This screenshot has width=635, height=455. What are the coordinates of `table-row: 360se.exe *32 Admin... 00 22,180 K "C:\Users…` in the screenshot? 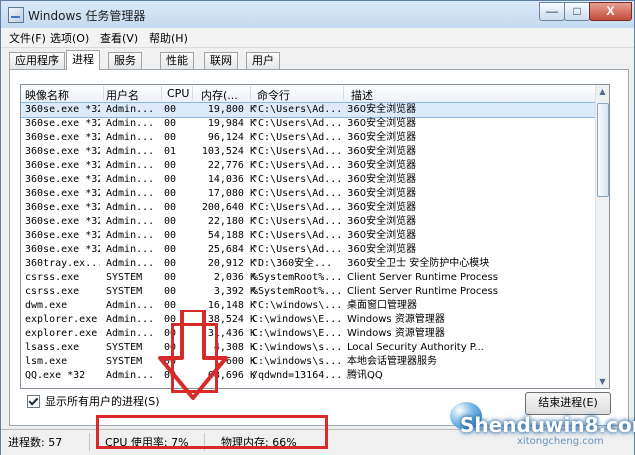 It's located at (308, 222).